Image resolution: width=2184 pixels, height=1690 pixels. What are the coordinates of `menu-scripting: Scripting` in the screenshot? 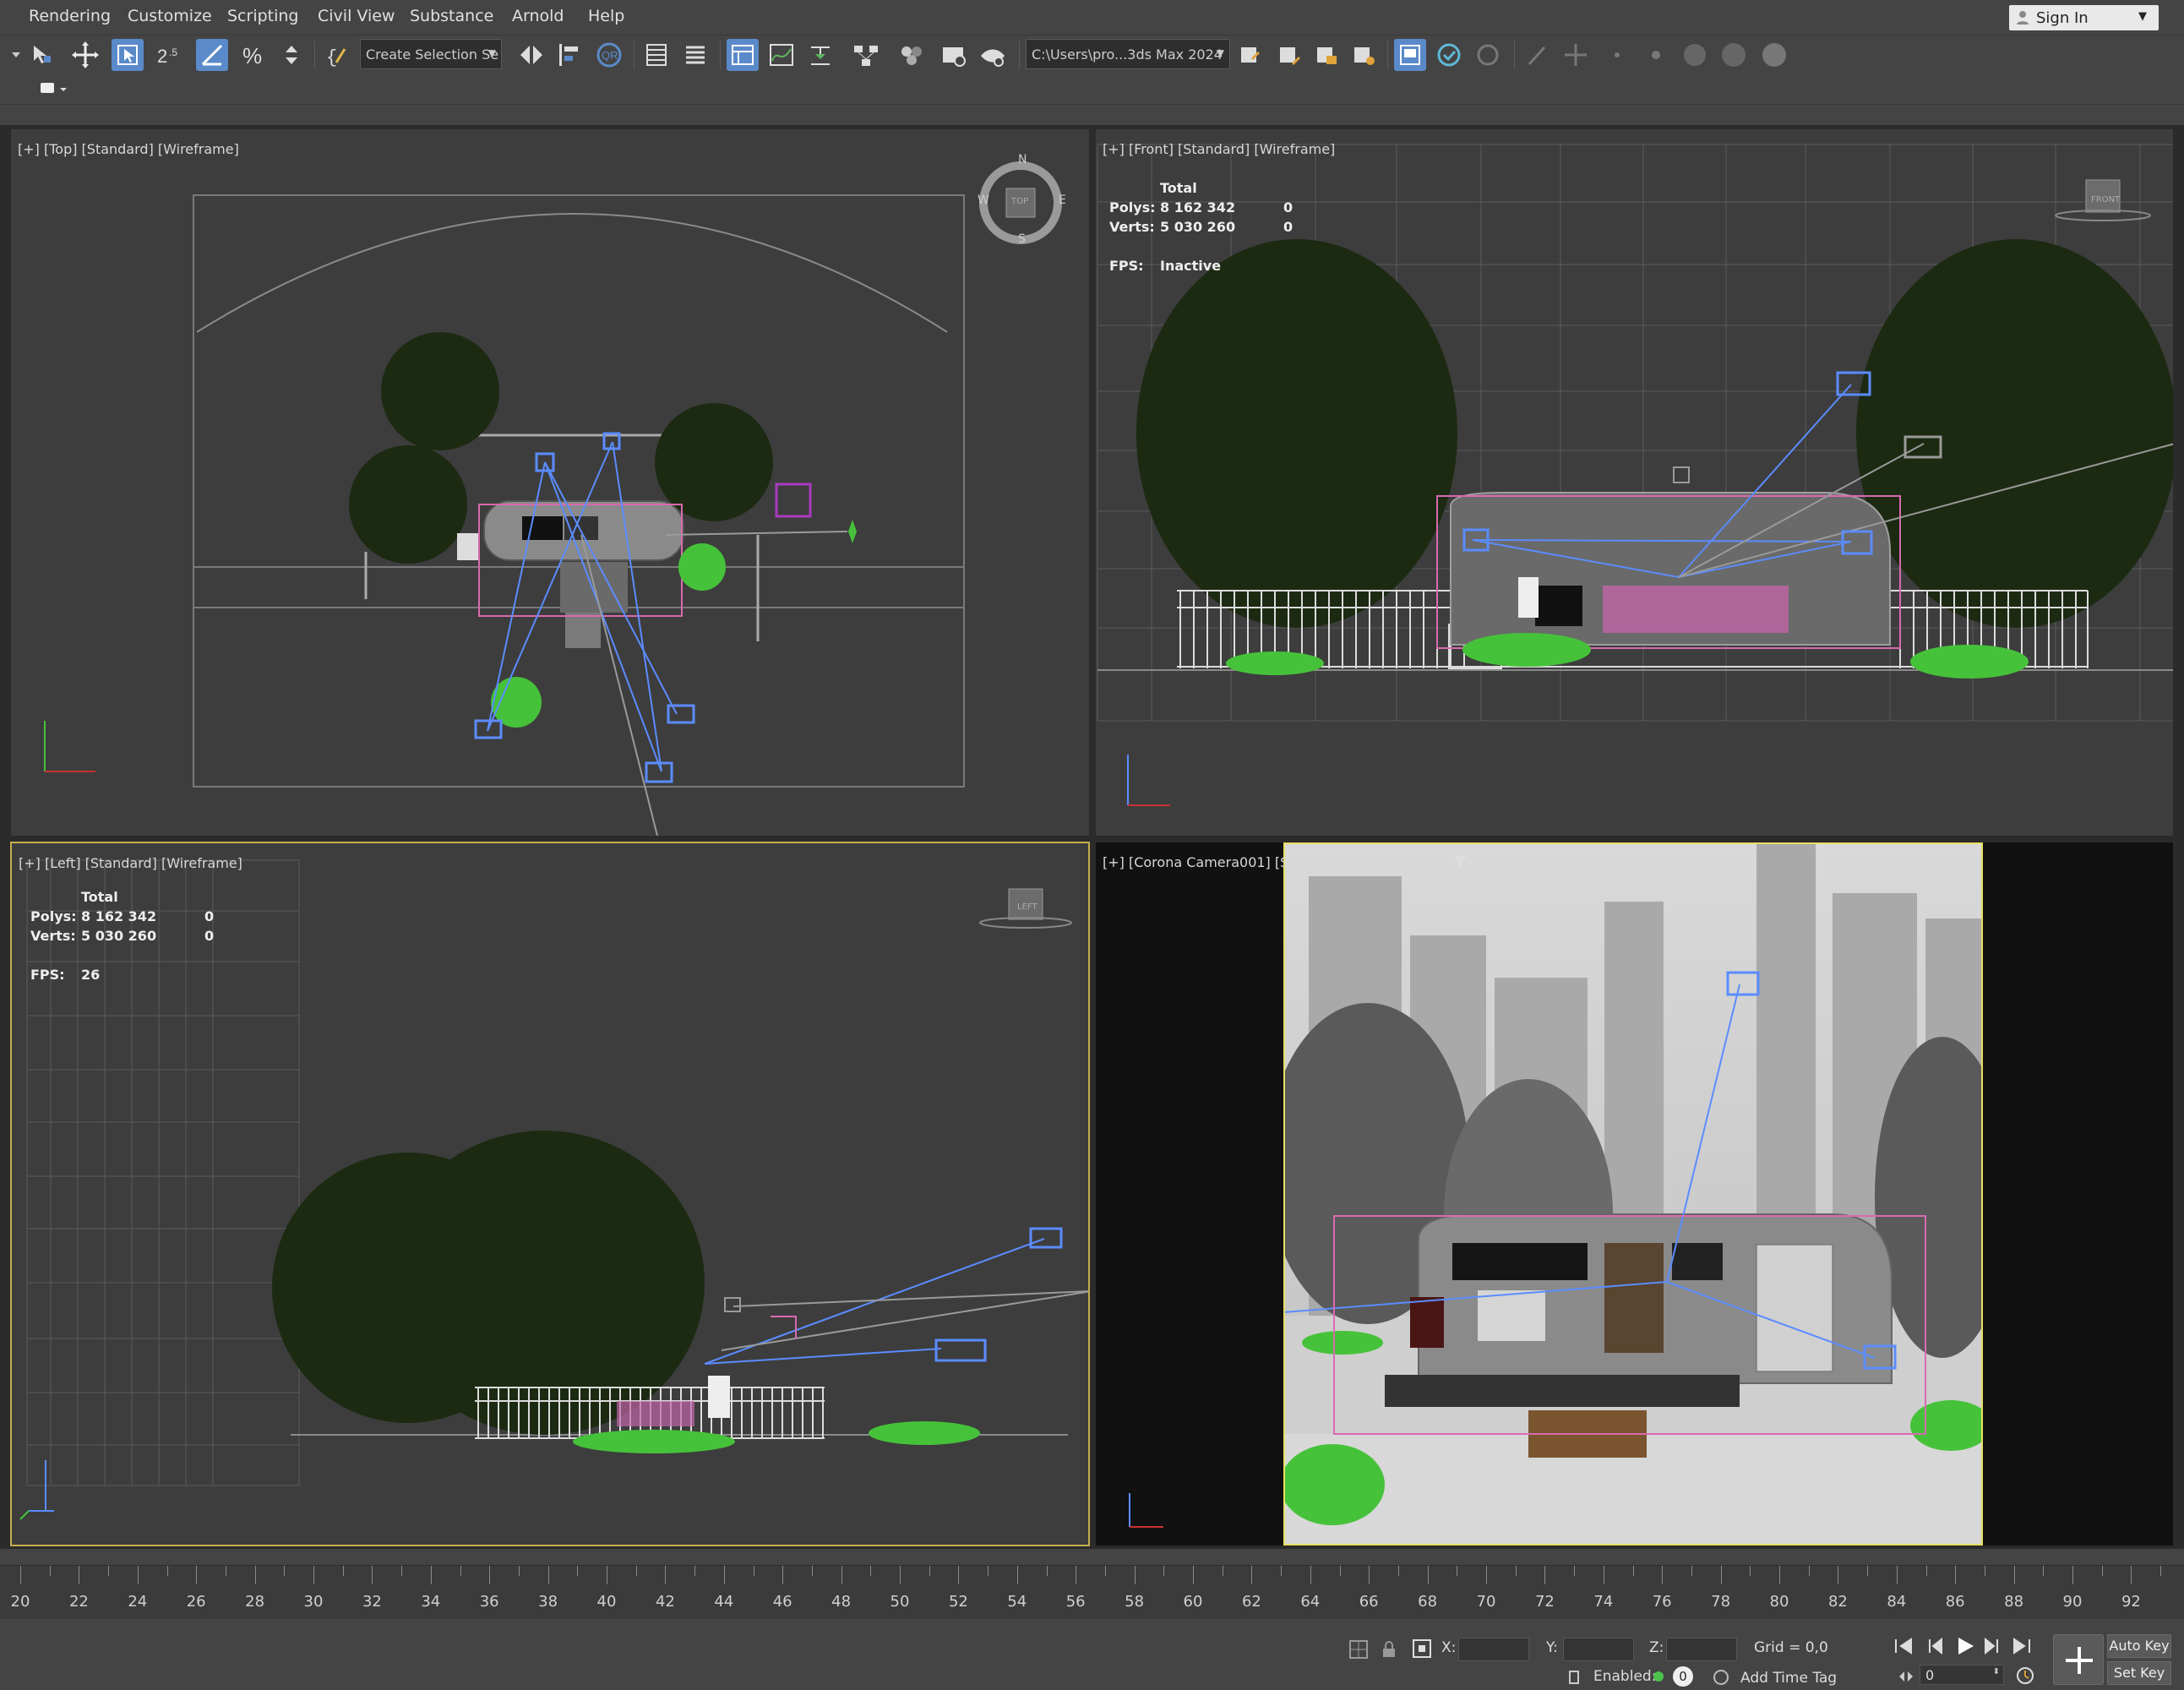 It's located at (263, 16).